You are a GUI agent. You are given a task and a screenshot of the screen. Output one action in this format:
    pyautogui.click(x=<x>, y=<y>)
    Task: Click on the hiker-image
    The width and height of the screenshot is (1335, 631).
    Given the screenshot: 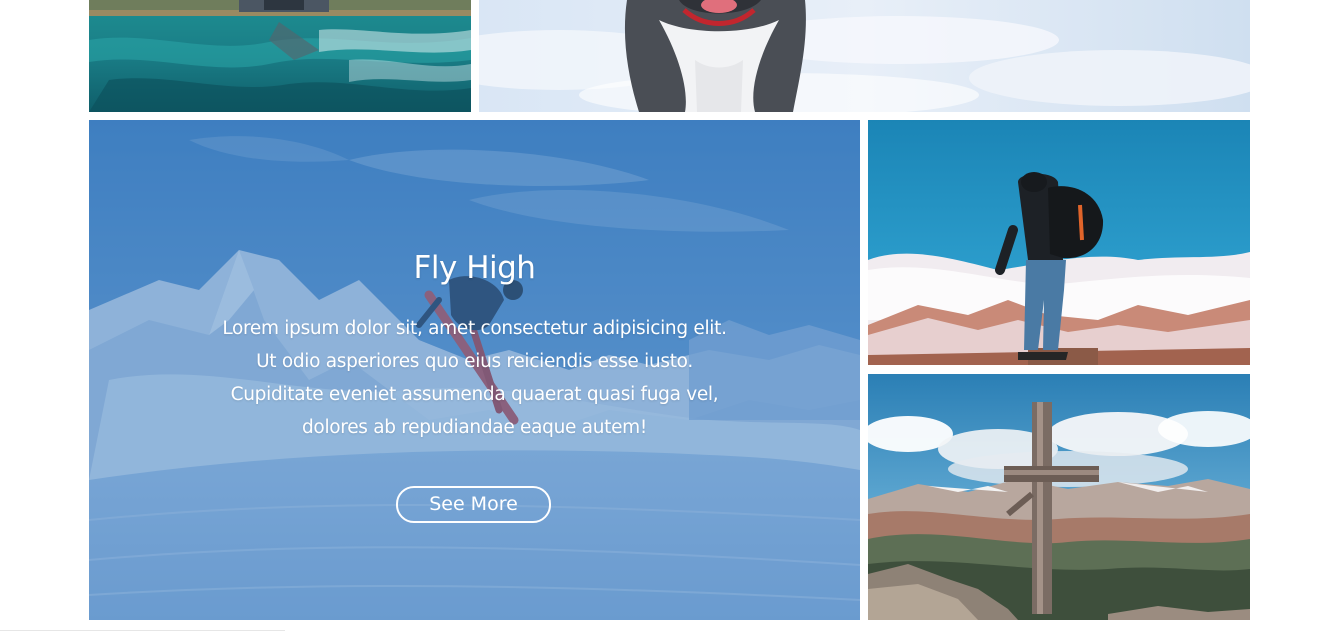 What is the action you would take?
    pyautogui.click(x=1059, y=242)
    